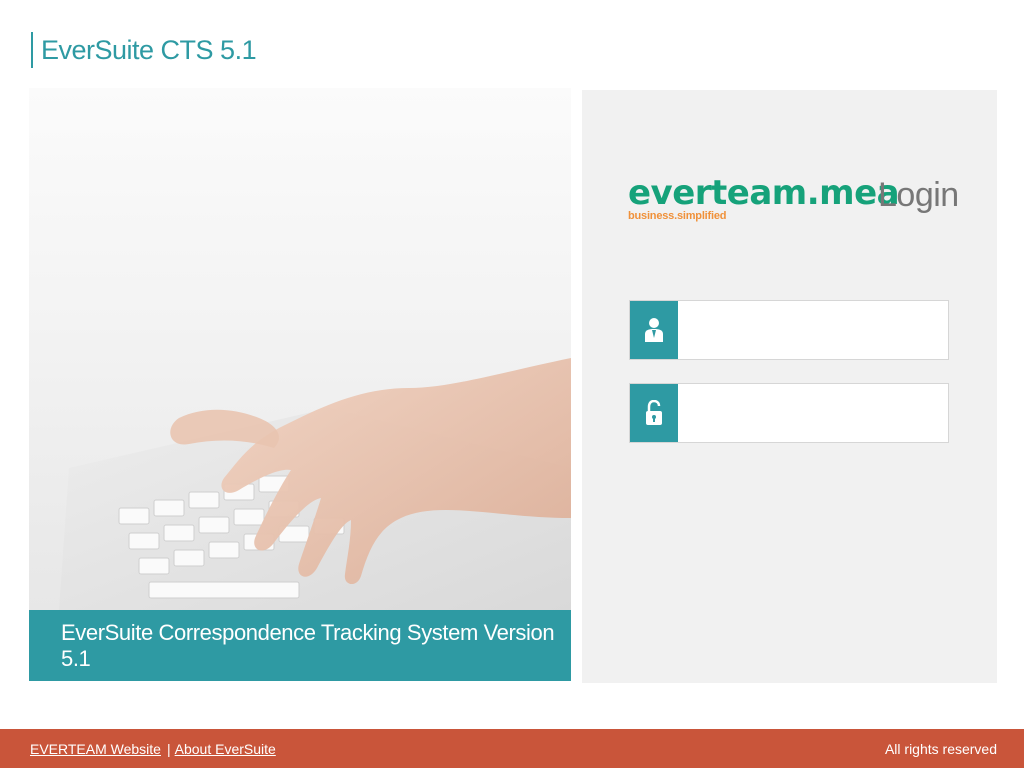 Image resolution: width=1024 pixels, height=768 pixels. Describe the element at coordinates (654, 330) in the screenshot. I see `user-icon` at that location.